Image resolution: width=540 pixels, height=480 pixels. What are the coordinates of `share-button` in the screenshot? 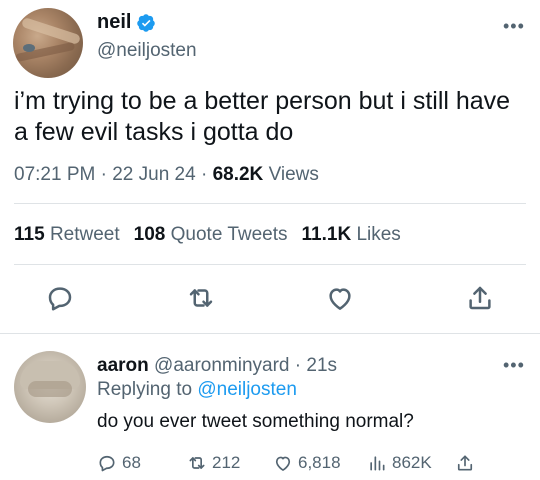 It's located at (467, 463).